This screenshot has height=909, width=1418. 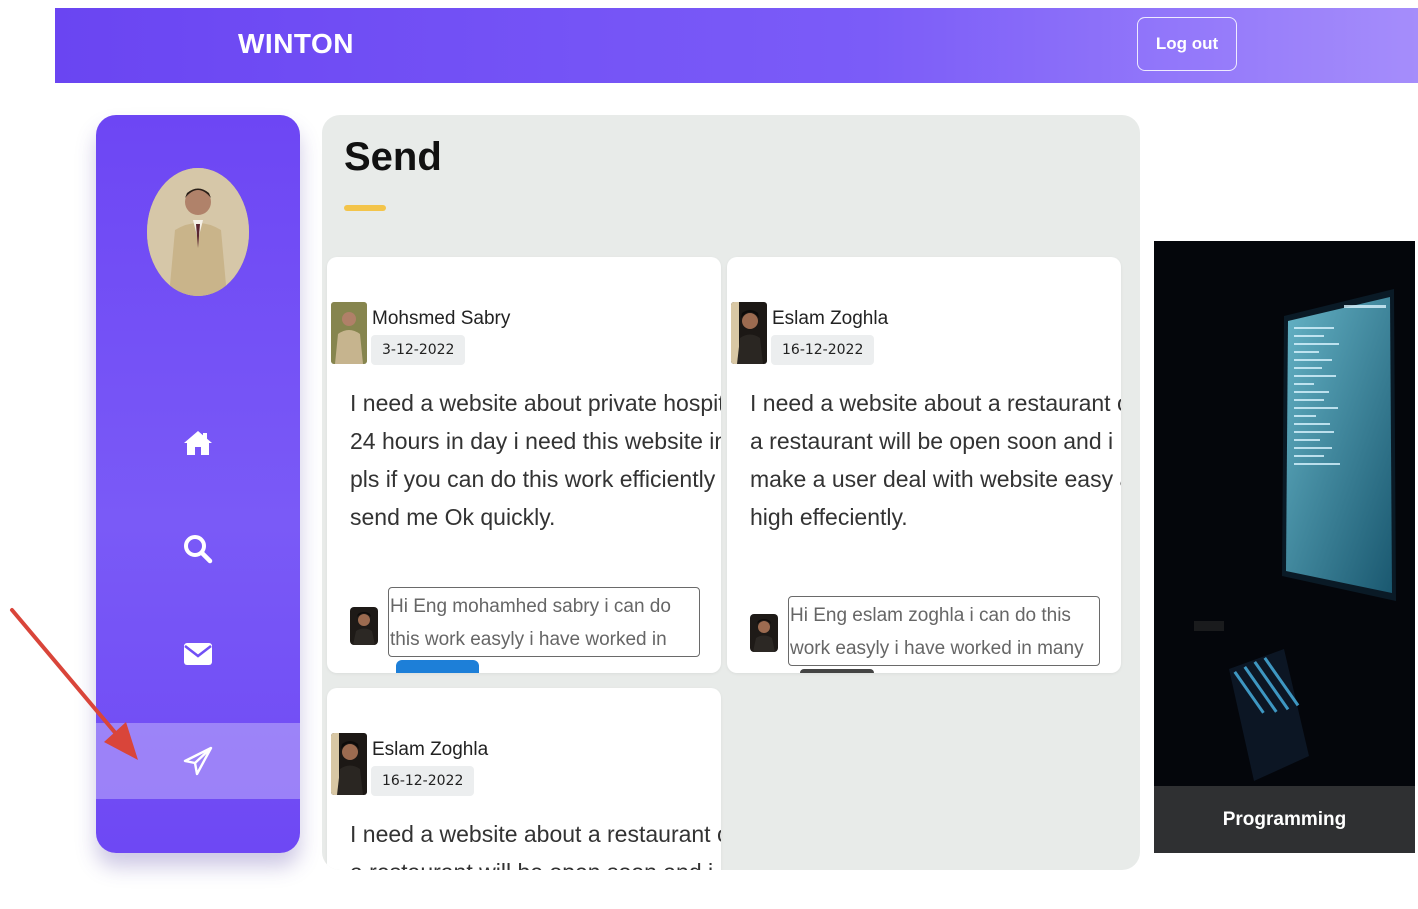 I want to click on home-icon, so click(x=198, y=443).